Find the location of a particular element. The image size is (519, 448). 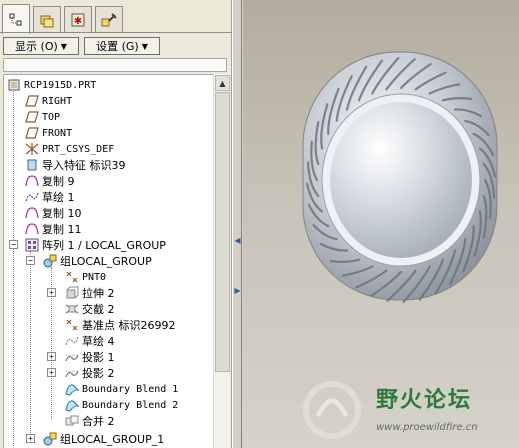

tree-item: 导入特征 标识39 is located at coordinates (75, 165).